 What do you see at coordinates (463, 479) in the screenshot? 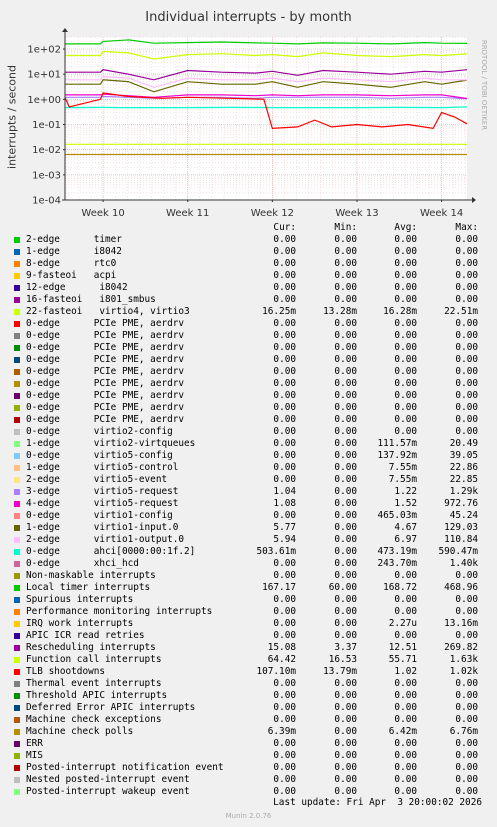
I see `legend-value-max: 22.85` at bounding box center [463, 479].